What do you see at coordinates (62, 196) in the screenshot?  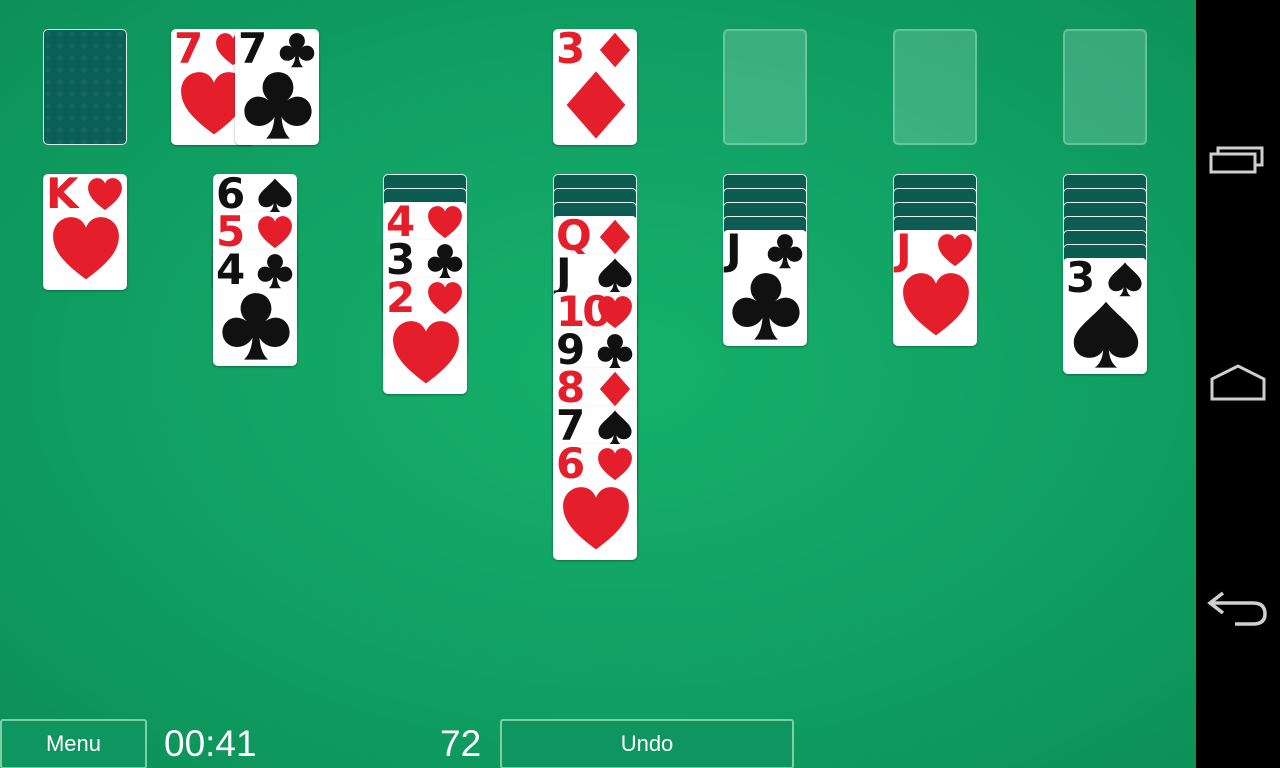 I see `card-rank: K` at bounding box center [62, 196].